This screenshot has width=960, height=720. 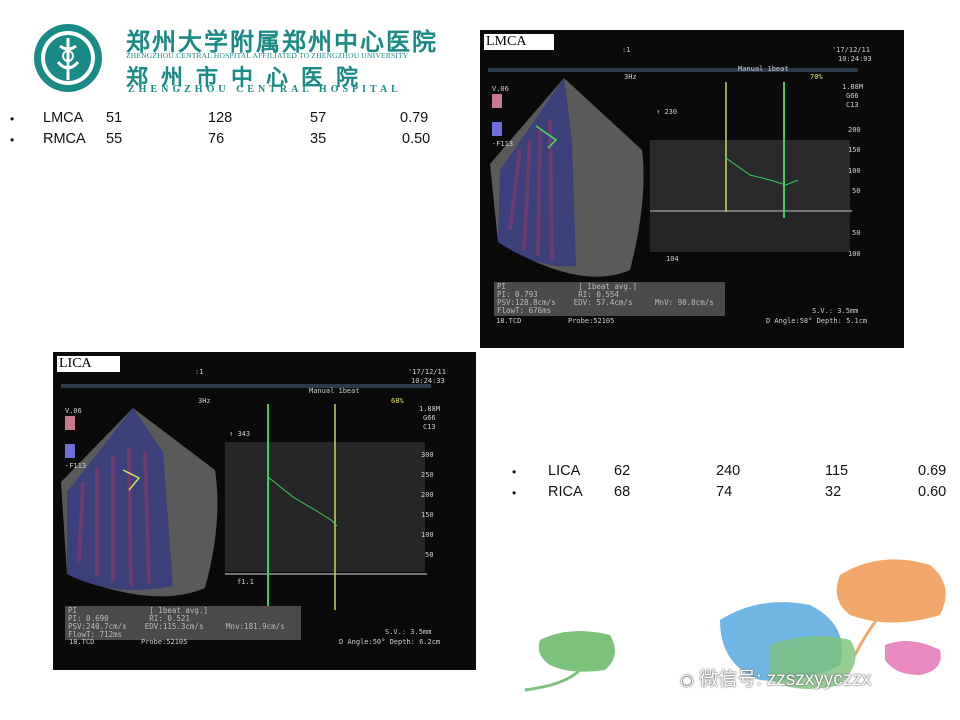 What do you see at coordinates (565, 492) in the screenshot?
I see `vessel-name: RICA` at bounding box center [565, 492].